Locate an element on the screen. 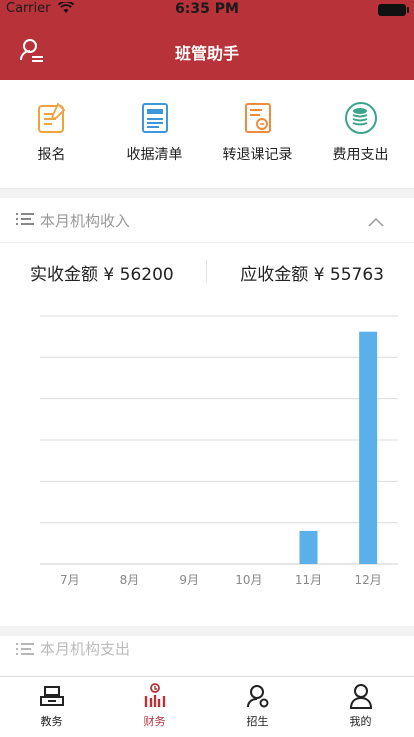  tab-label: 招生 is located at coordinates (257, 721).